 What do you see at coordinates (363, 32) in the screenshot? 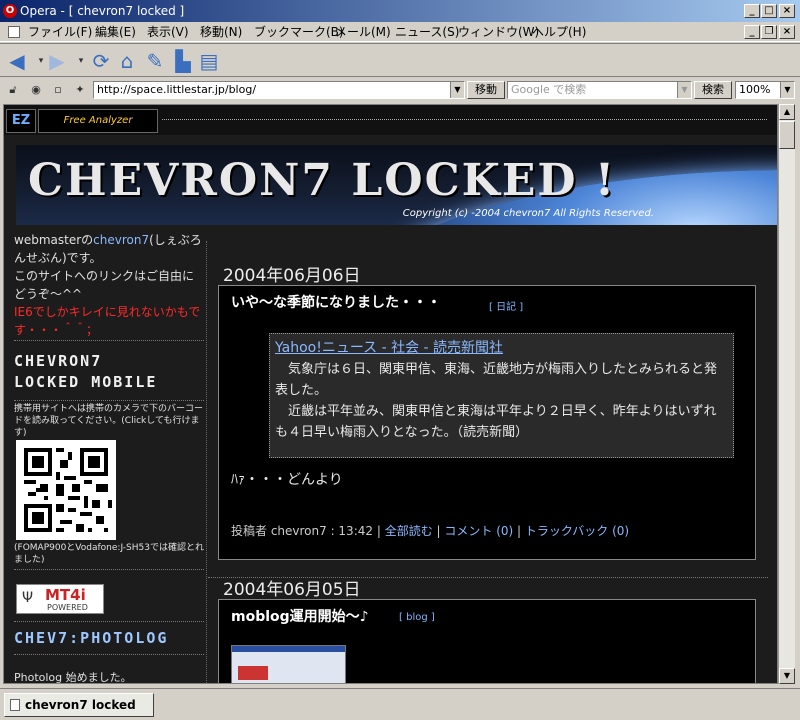
I see `menu-mail: メール(M)` at bounding box center [363, 32].